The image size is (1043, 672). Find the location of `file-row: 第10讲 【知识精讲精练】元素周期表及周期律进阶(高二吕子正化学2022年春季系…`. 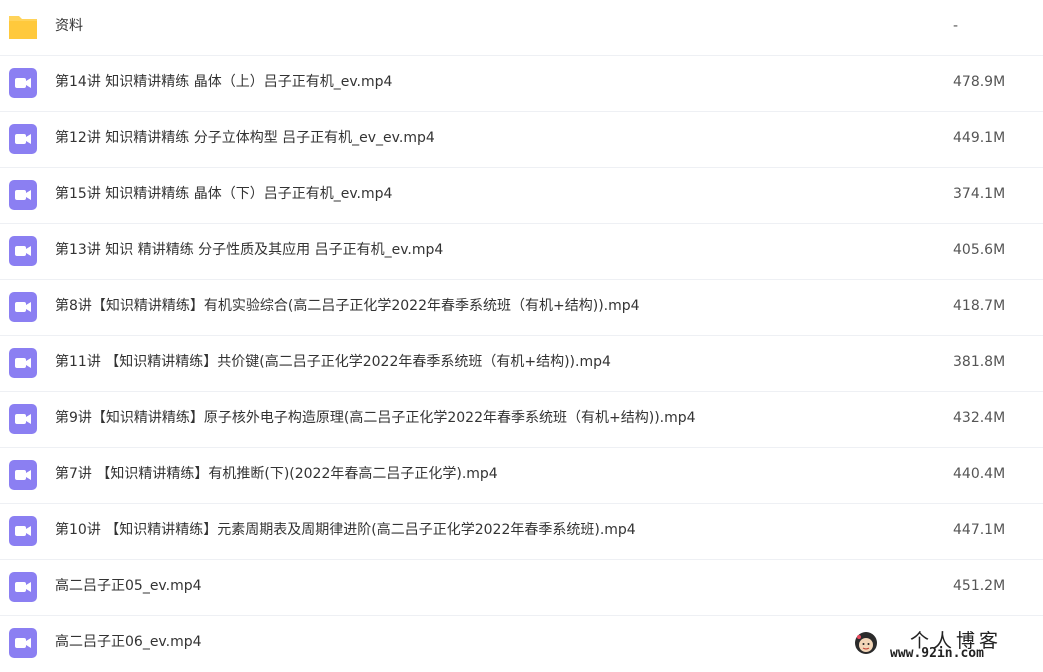

file-row: 第10讲 【知识精讲精练】元素周期表及周期律进阶(高二吕子正化学2022年春季系… is located at coordinates (521, 532).